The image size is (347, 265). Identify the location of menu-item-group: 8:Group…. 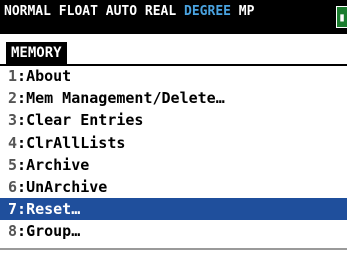
(173, 231).